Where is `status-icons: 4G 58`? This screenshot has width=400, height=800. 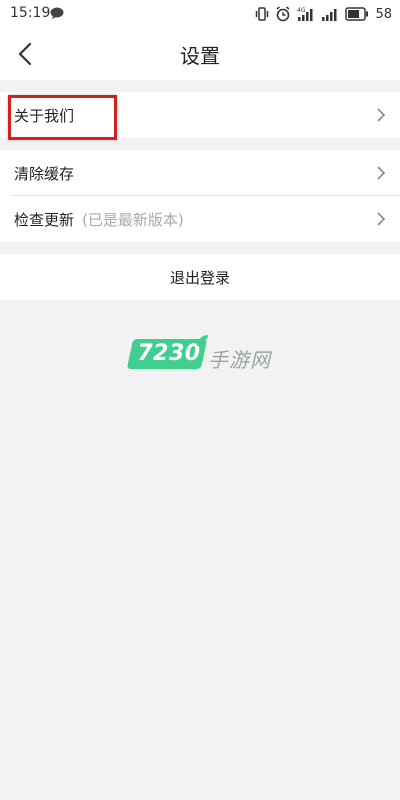
status-icons: 4G 58 is located at coordinates (323, 14).